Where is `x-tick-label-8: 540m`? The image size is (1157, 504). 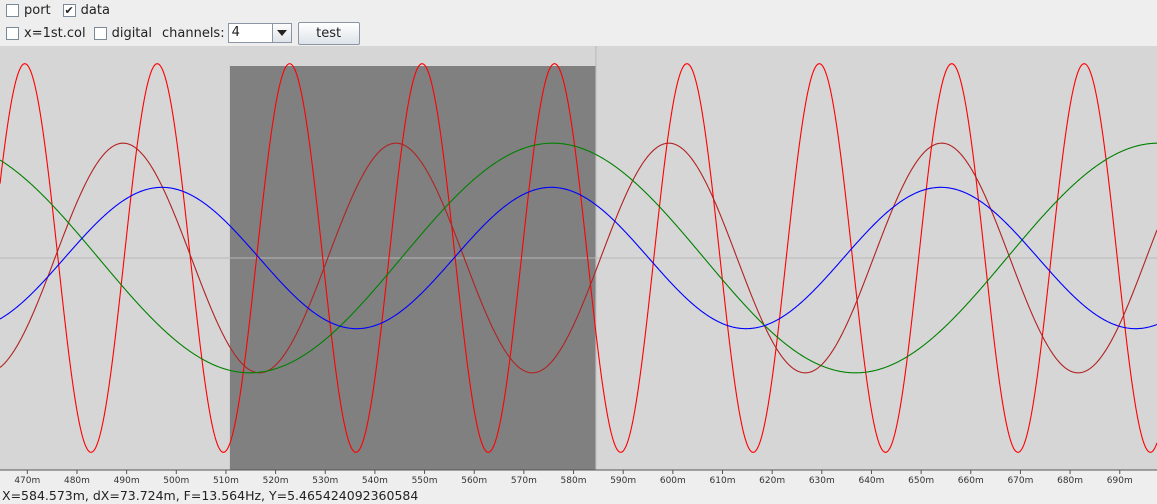 x-tick-label-8: 540m is located at coordinates (375, 481).